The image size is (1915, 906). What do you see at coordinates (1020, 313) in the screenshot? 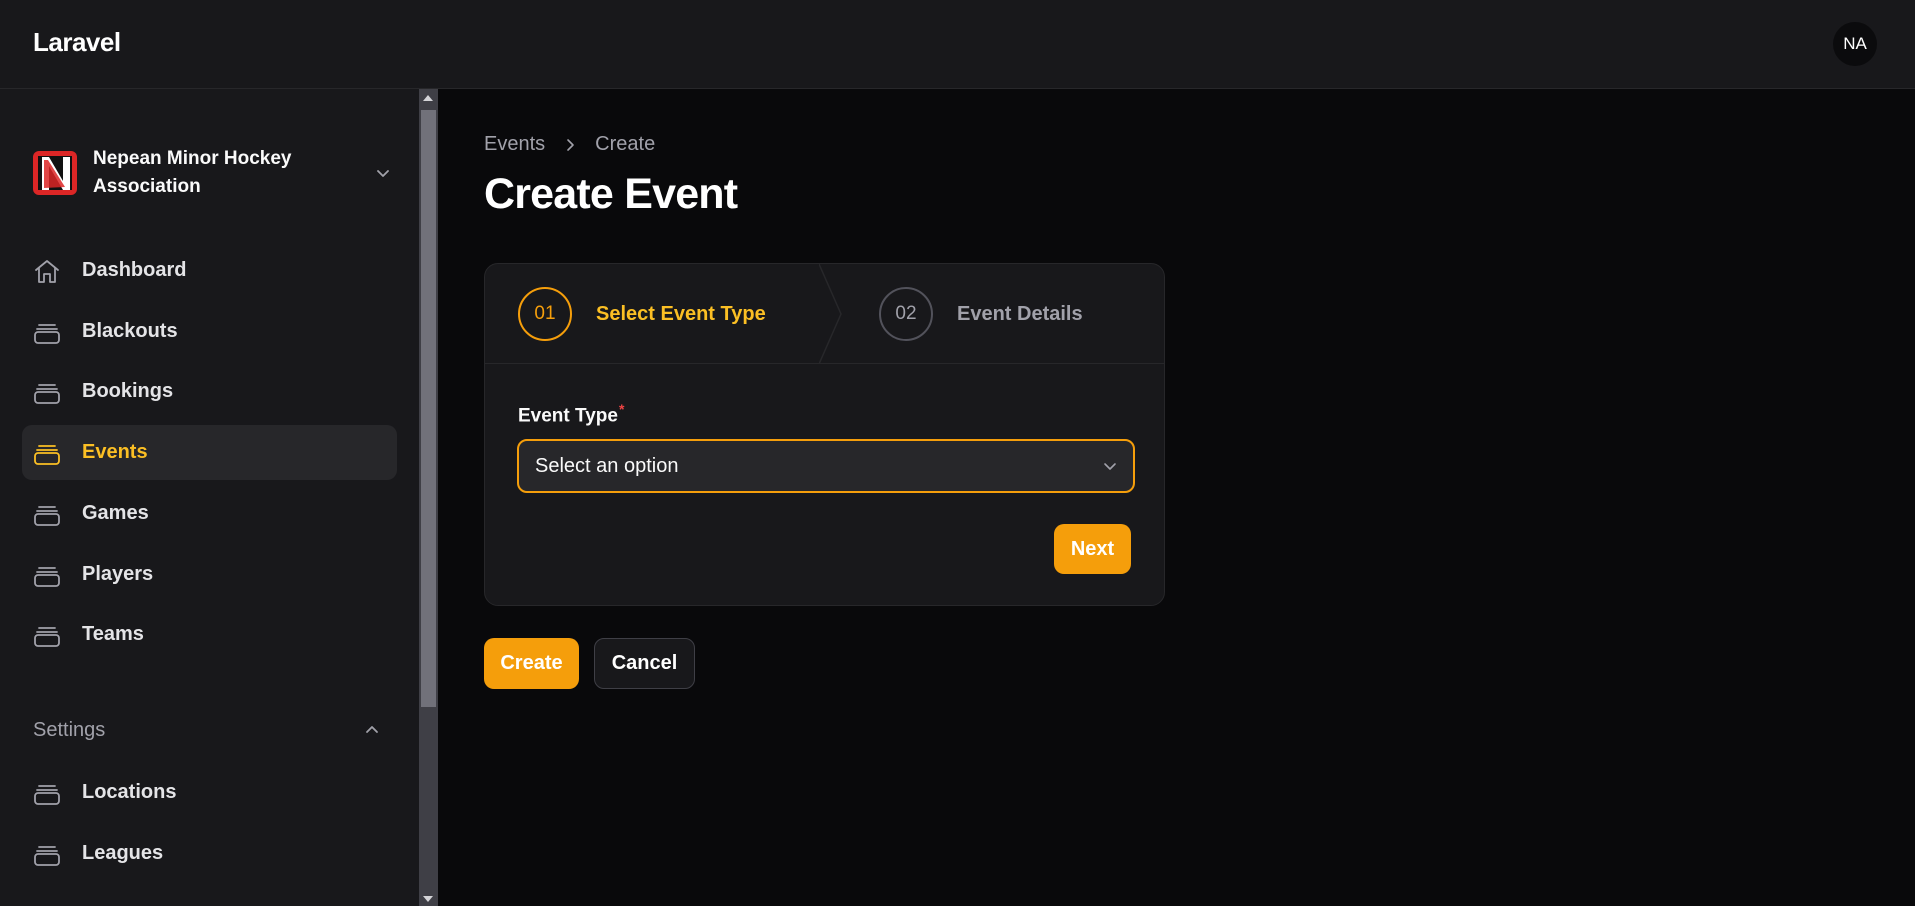
I see `step-label: Event Details` at bounding box center [1020, 313].